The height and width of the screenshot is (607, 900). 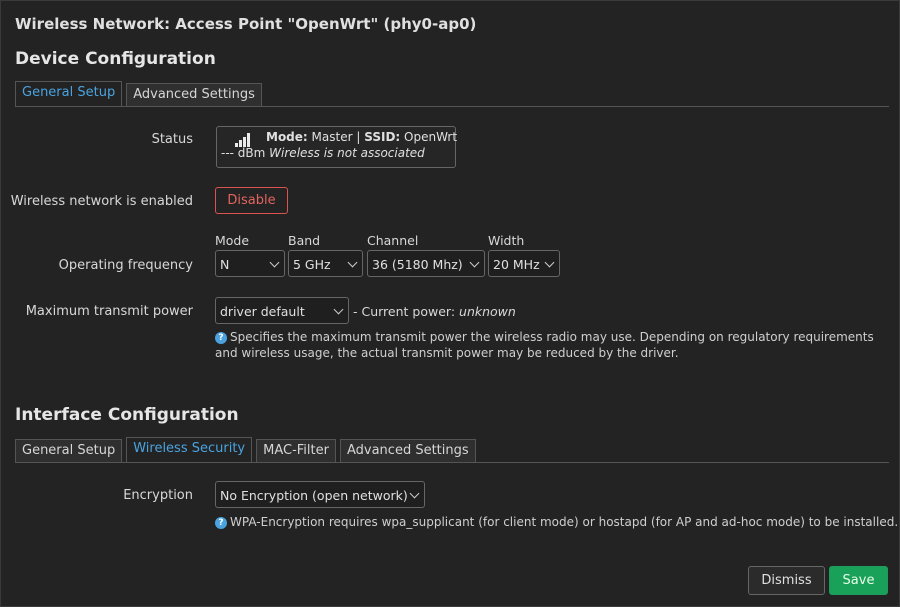 What do you see at coordinates (250, 263) in the screenshot?
I see `mode-select: N` at bounding box center [250, 263].